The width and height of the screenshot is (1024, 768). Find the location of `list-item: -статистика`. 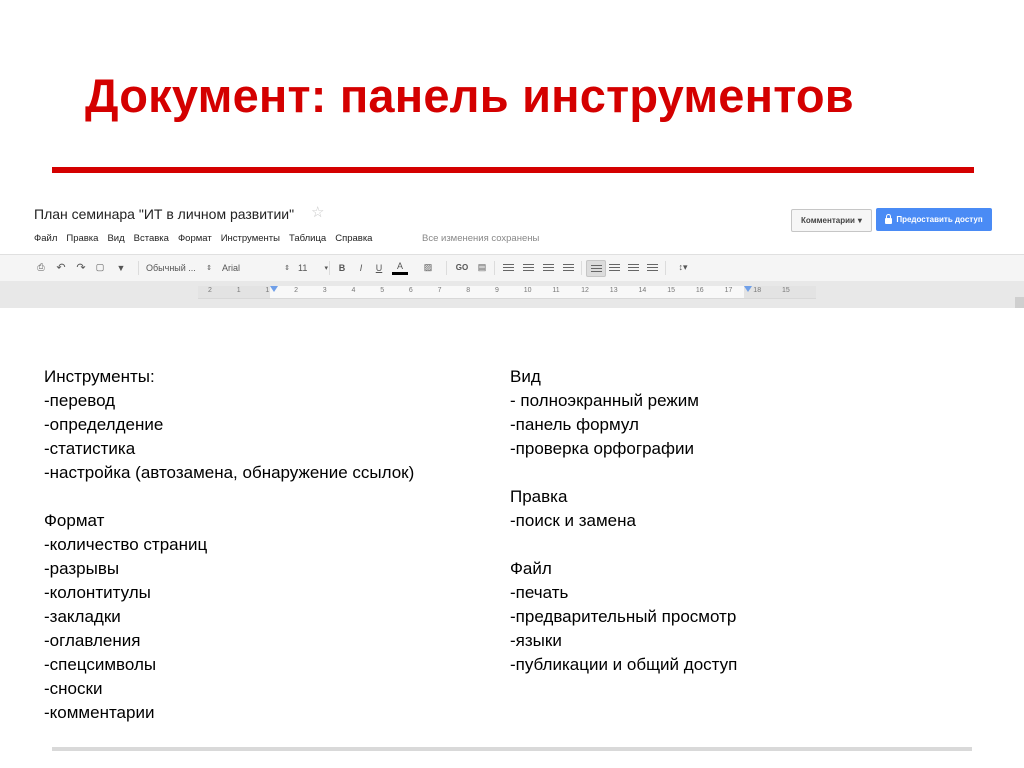

list-item: -статистика is located at coordinates (90, 448).